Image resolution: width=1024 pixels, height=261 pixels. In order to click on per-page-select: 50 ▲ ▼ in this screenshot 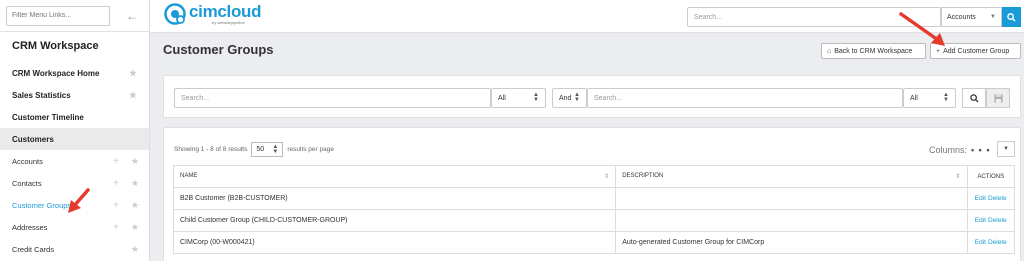, I will do `click(267, 149)`.